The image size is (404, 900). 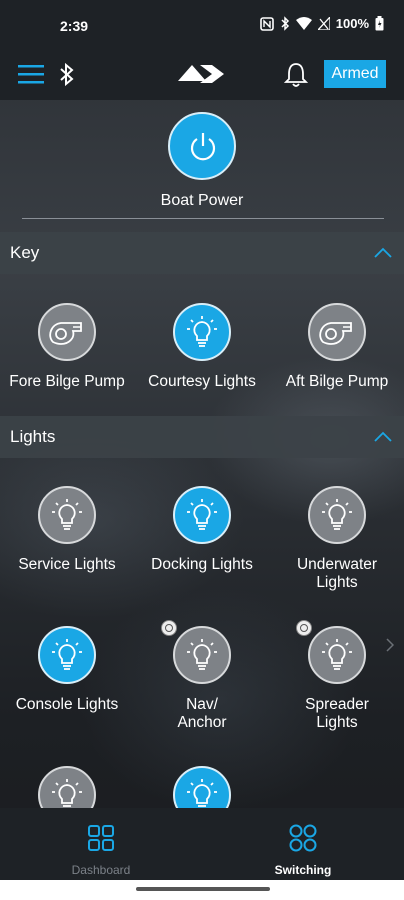 I want to click on switch-aft-bilge-pump: Aft Bilge Pump, so click(x=337, y=347).